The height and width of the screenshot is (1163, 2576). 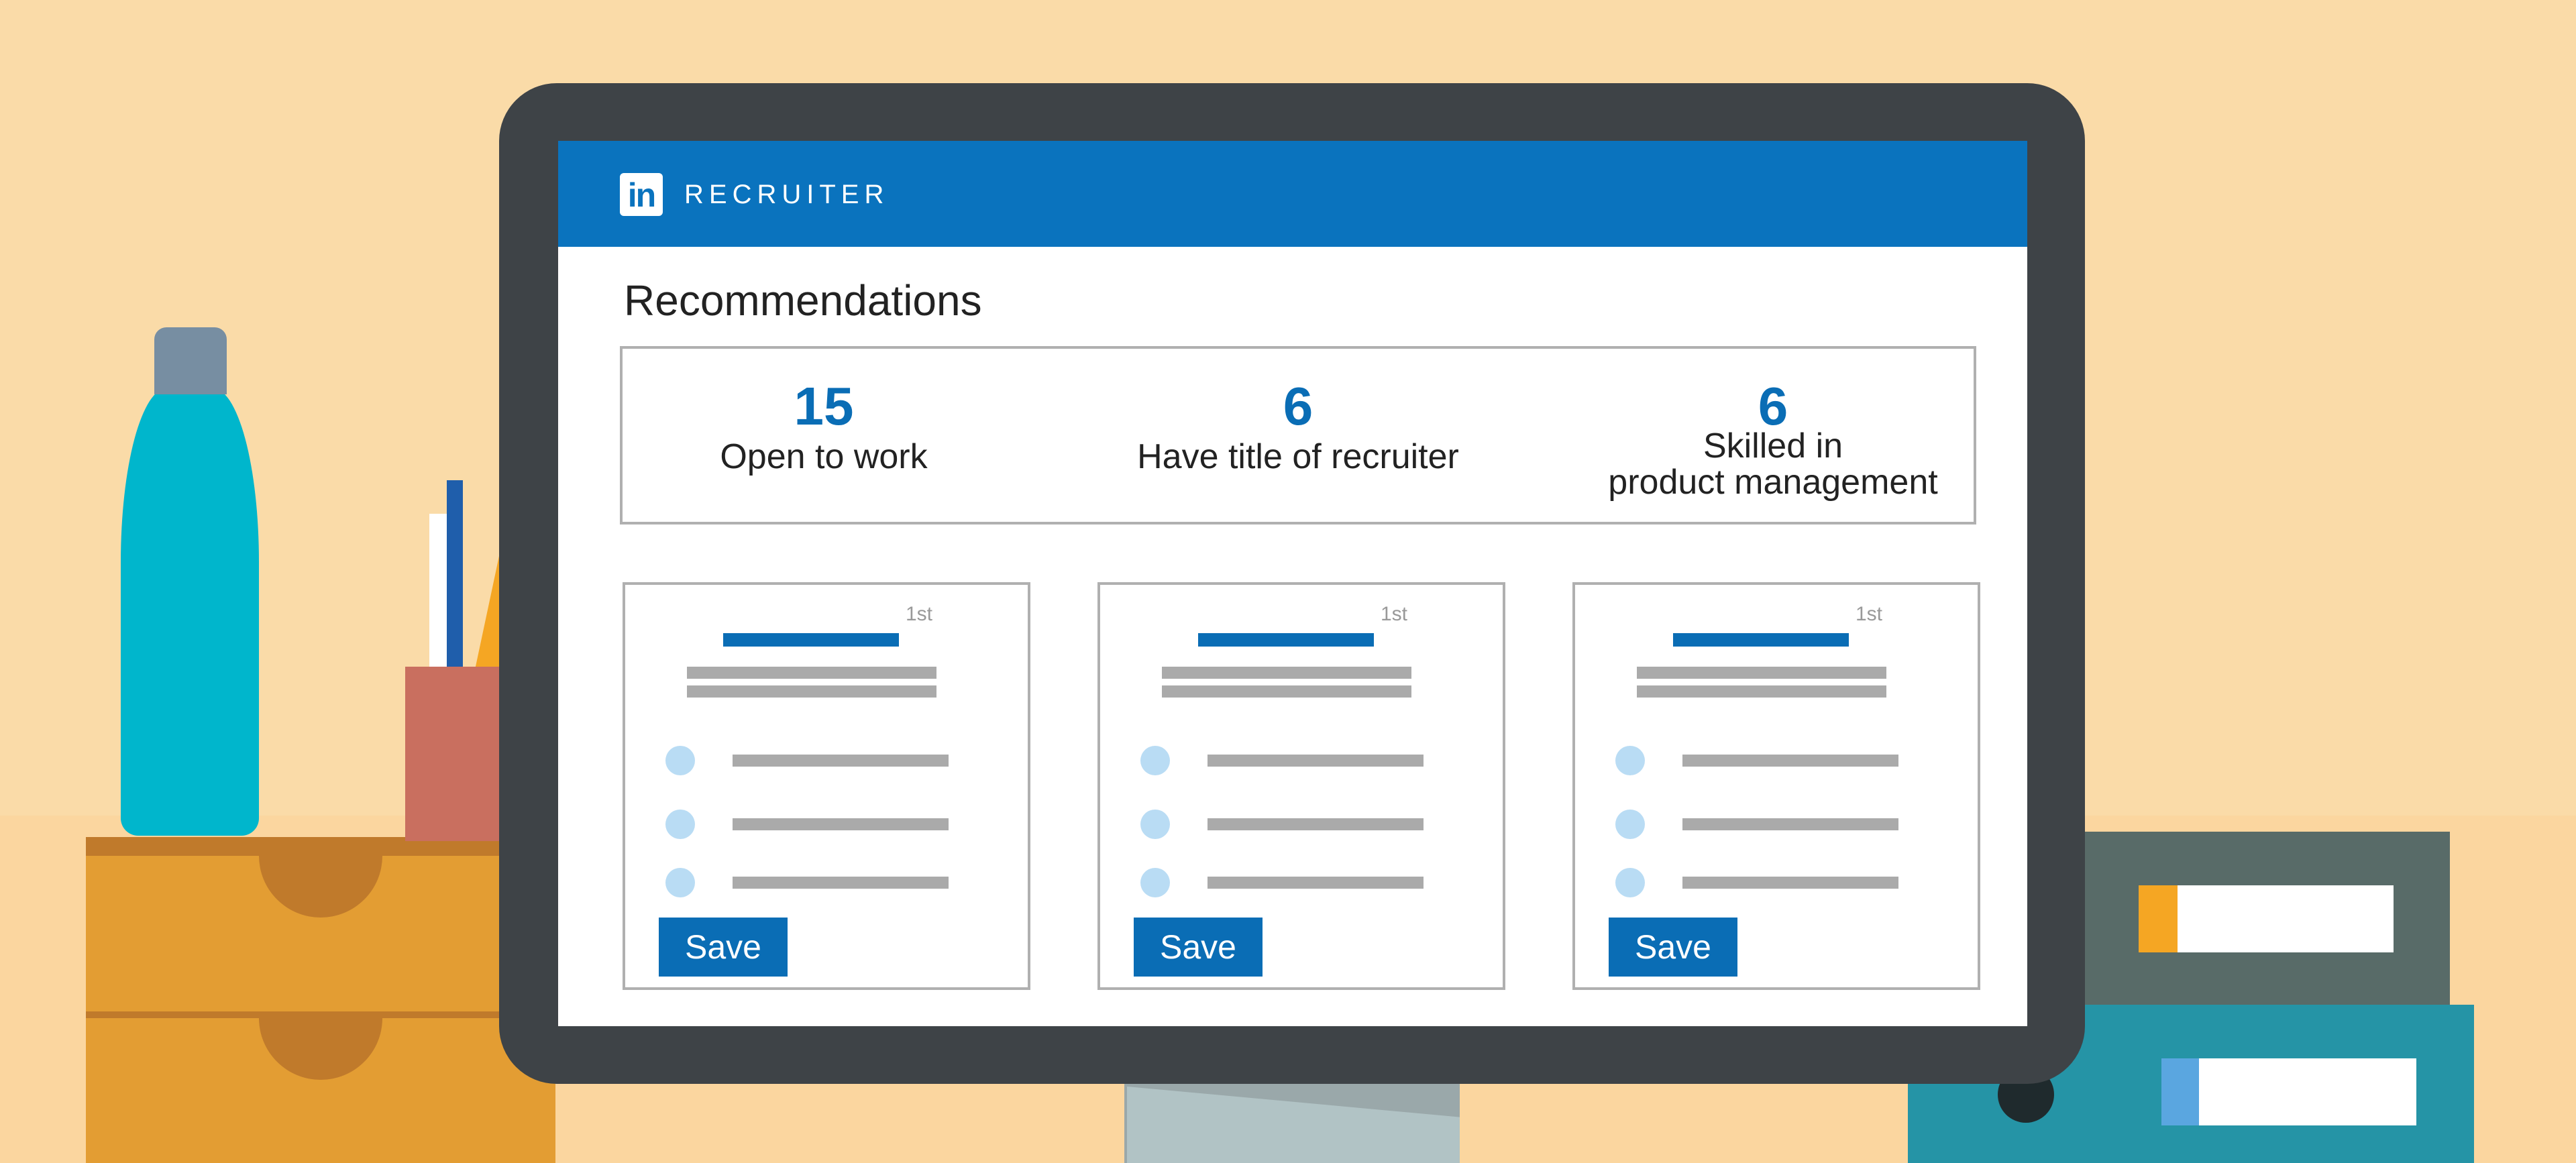 I want to click on binder-bottom-tab, so click(x=2180, y=1091).